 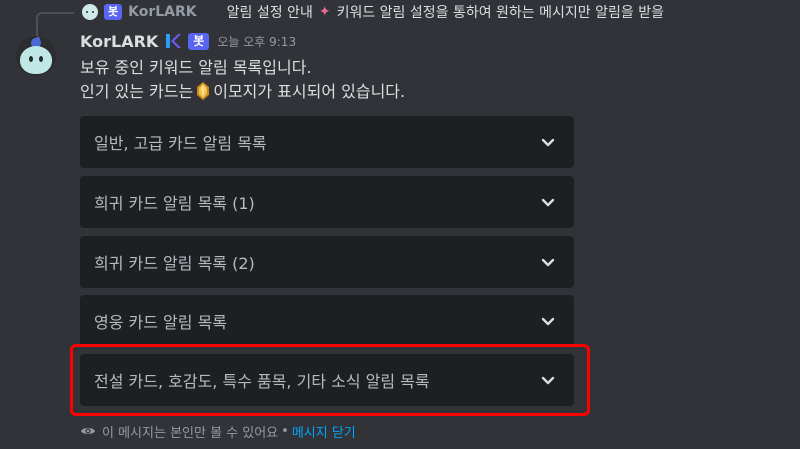 What do you see at coordinates (55, 24) in the screenshot?
I see `reply-connector` at bounding box center [55, 24].